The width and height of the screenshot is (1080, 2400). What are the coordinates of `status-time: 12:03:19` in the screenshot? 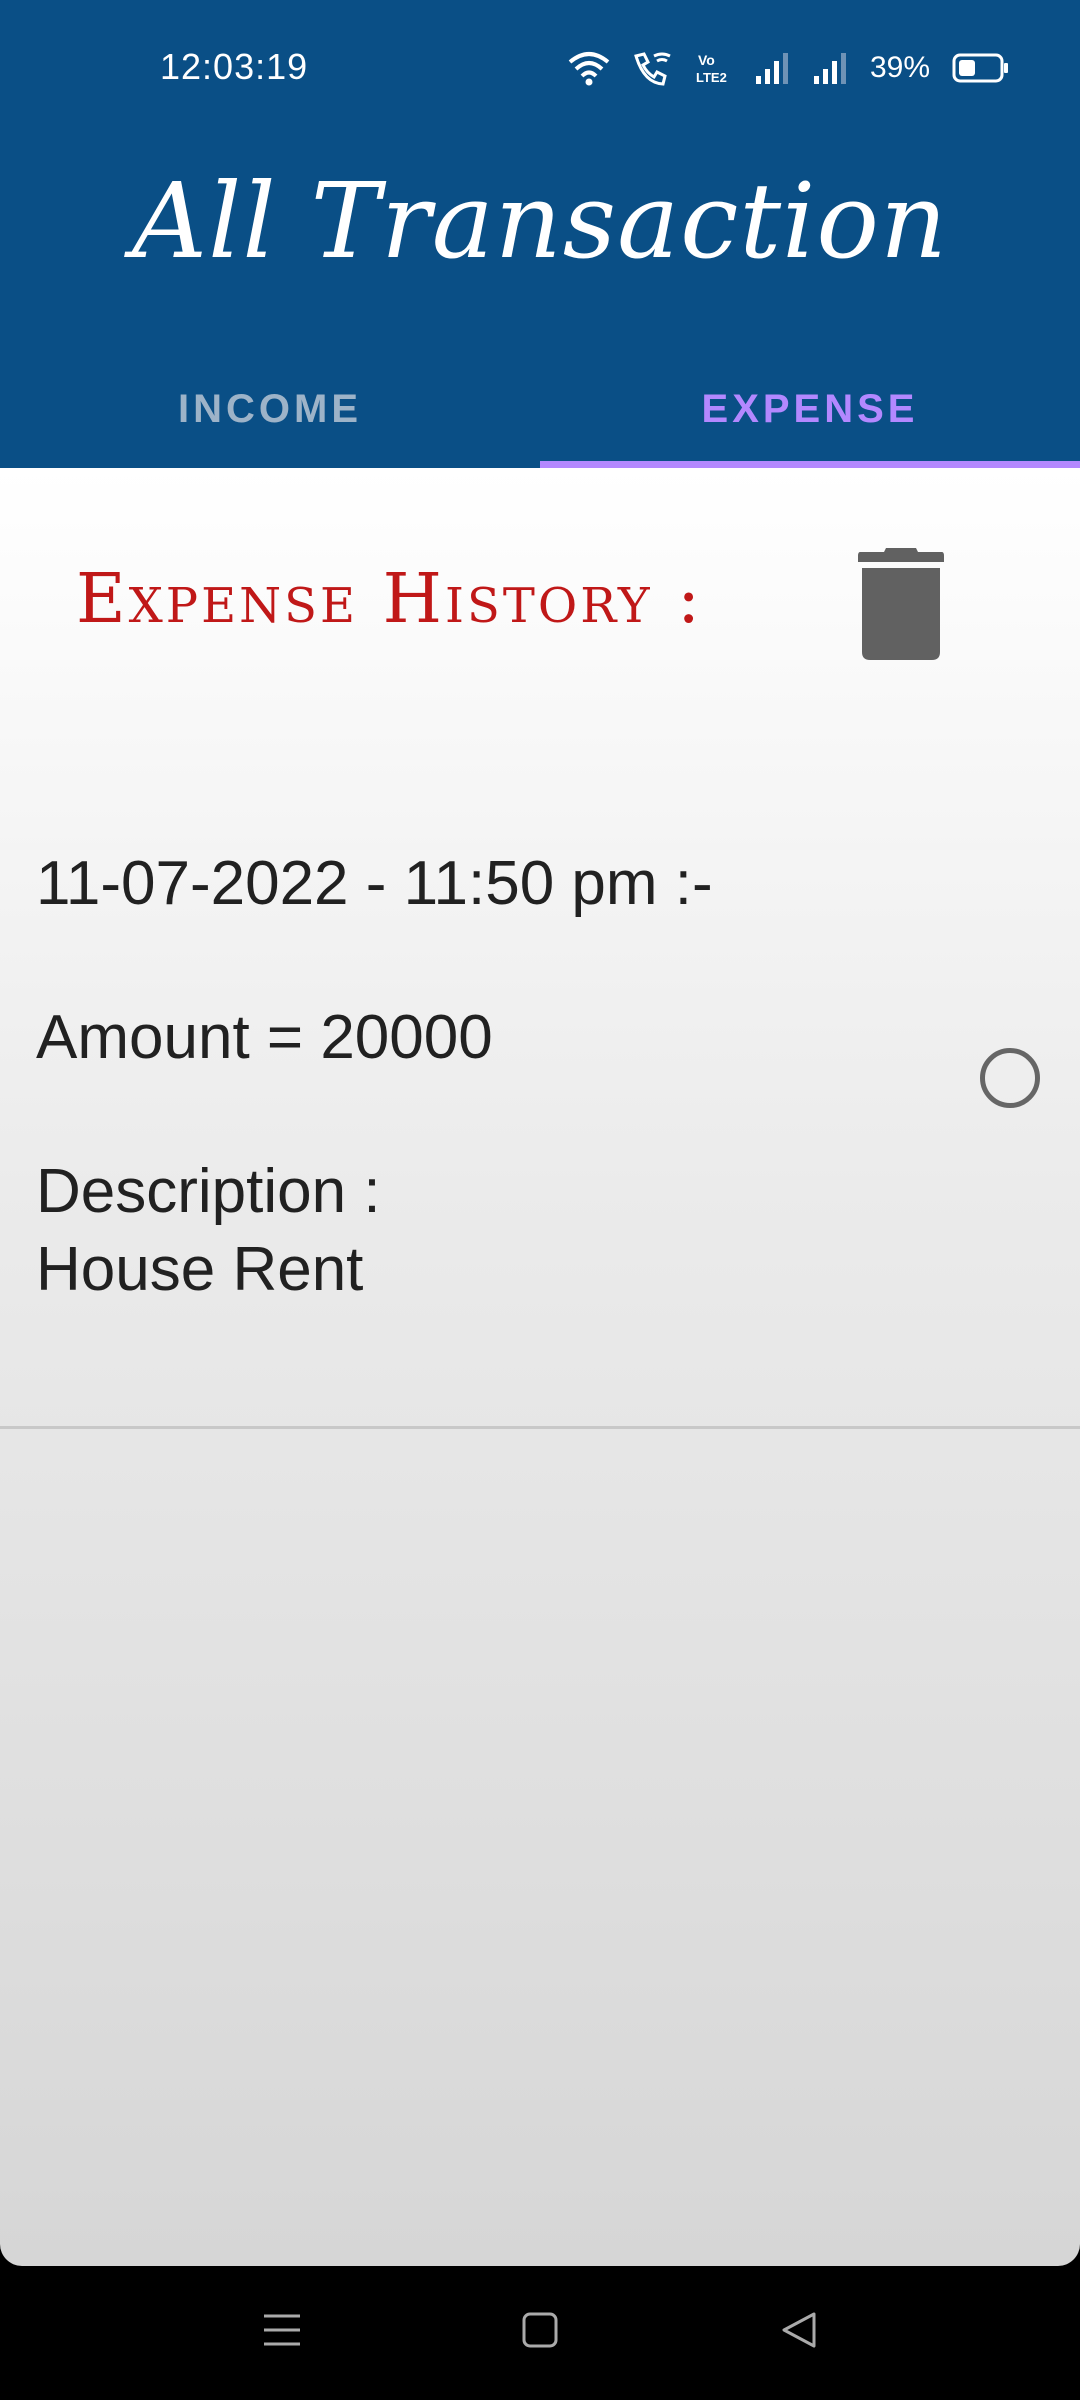 It's located at (234, 66).